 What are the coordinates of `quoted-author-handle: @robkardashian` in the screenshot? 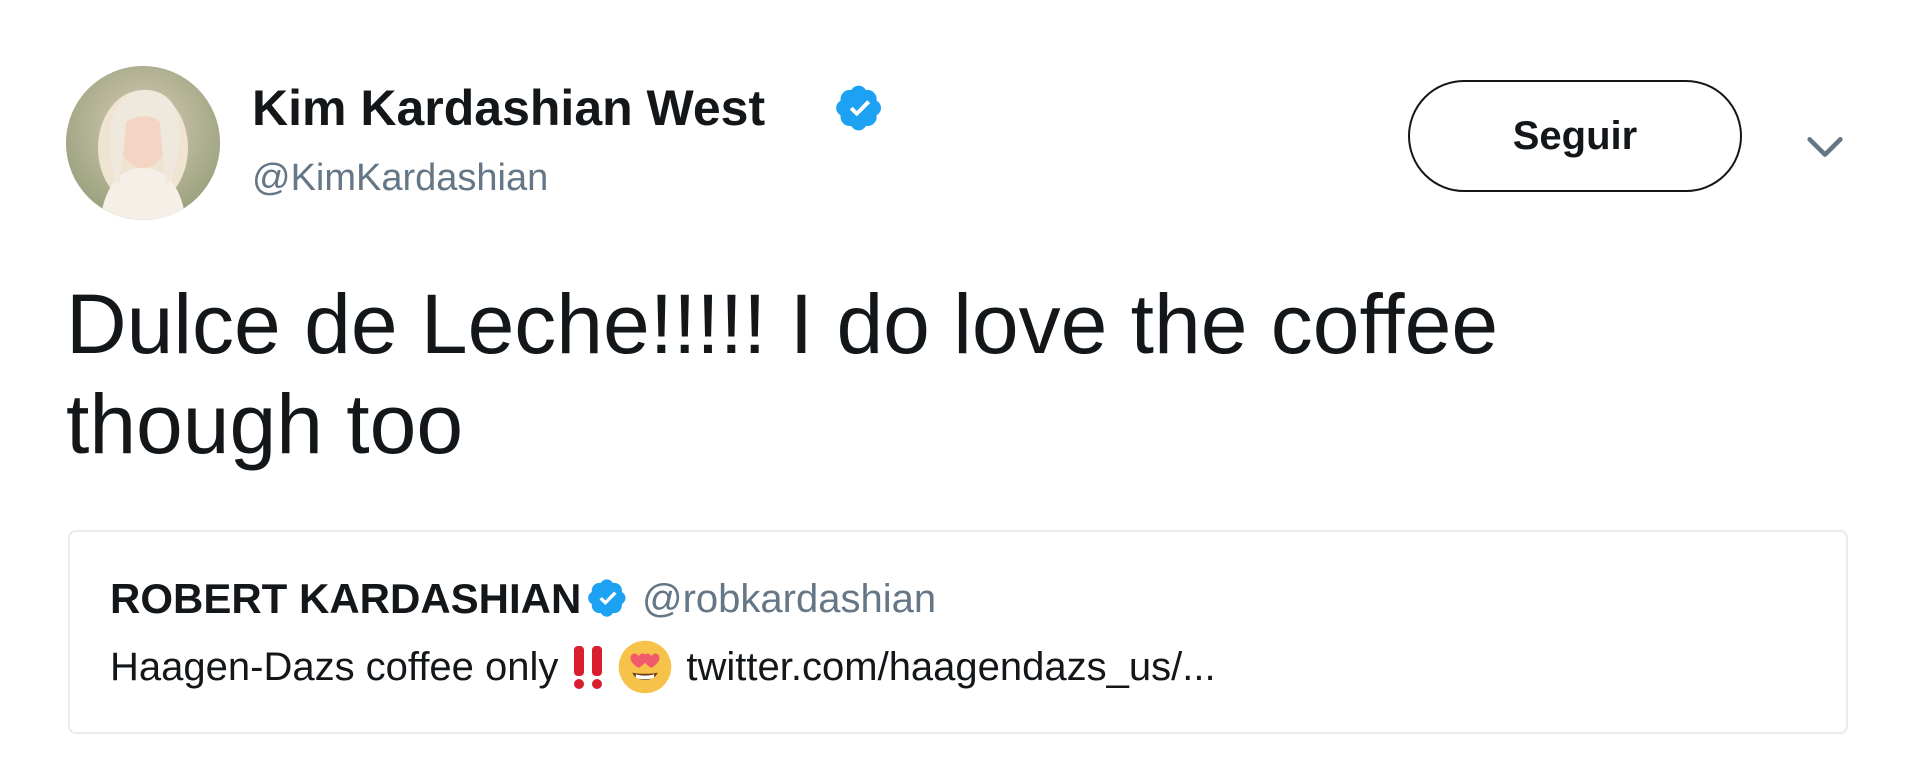 It's located at (789, 599).